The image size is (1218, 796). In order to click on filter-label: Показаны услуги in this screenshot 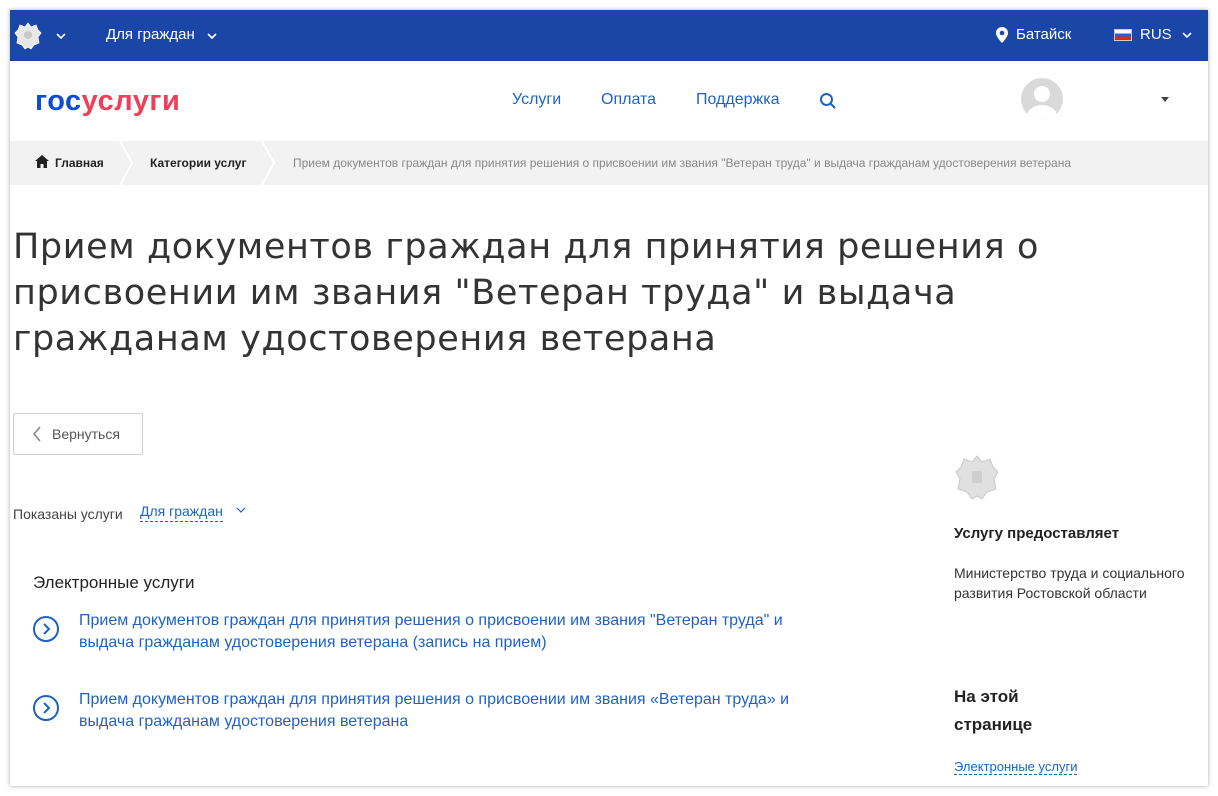, I will do `click(68, 514)`.